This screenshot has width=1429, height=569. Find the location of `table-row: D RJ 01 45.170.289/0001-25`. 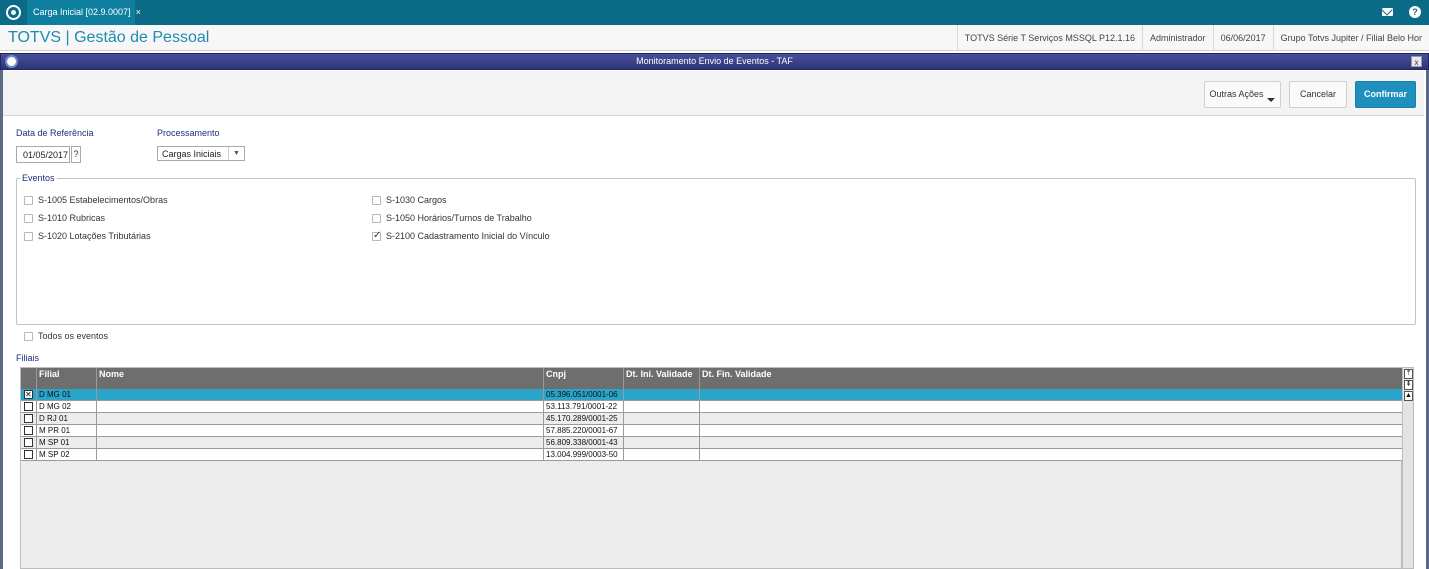

table-row: D RJ 01 45.170.289/0001-25 is located at coordinates (712, 419).